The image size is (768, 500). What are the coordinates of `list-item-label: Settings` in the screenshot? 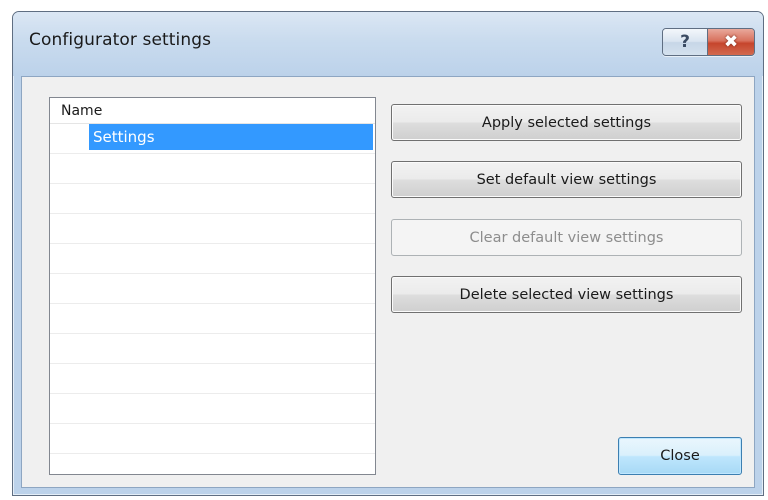 It's located at (231, 137).